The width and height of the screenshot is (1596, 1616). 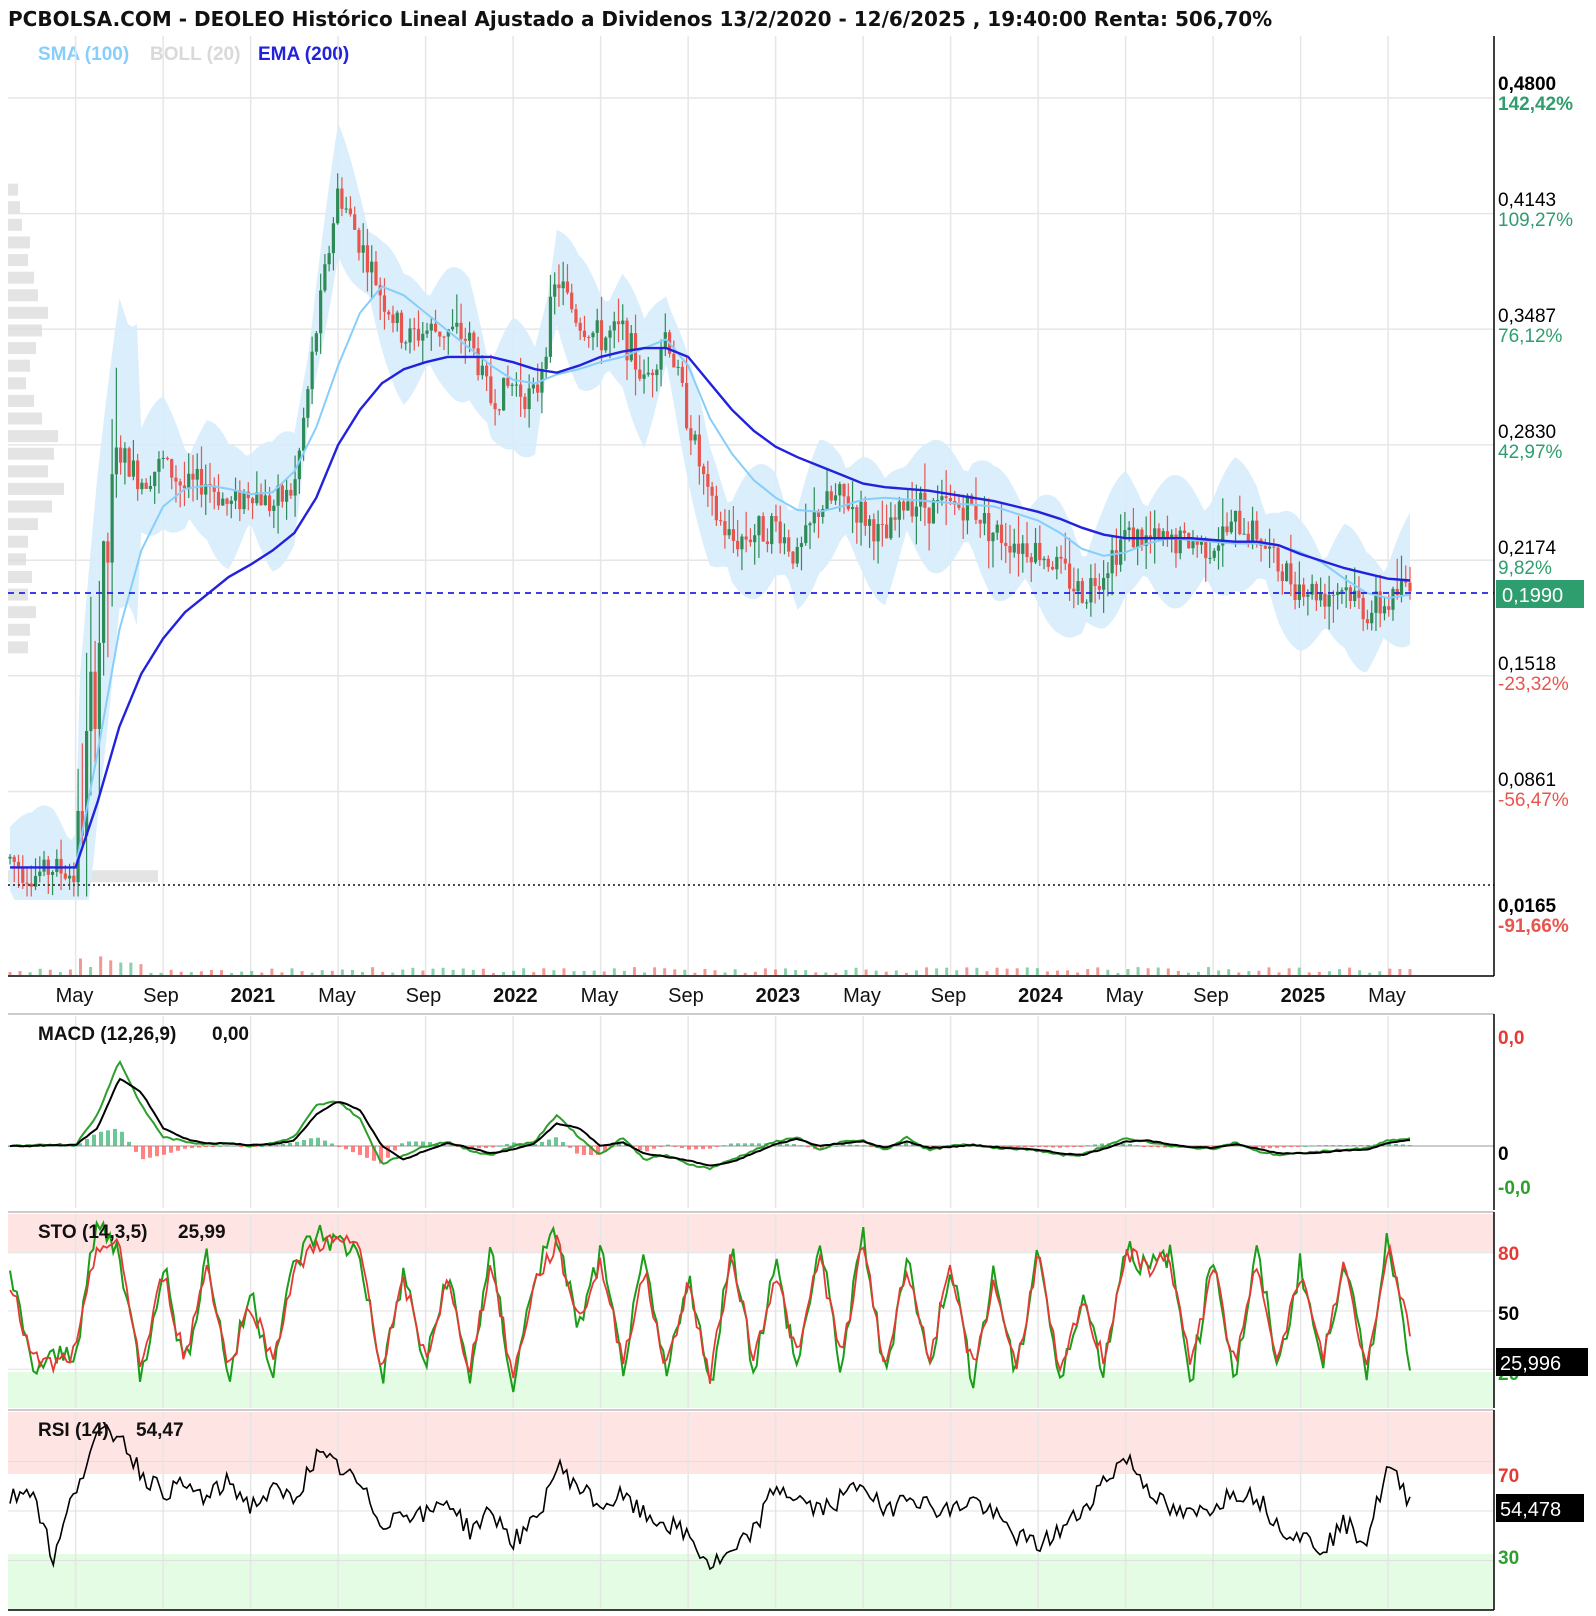 I want to click on x-tick-label: 2021, so click(x=253, y=996).